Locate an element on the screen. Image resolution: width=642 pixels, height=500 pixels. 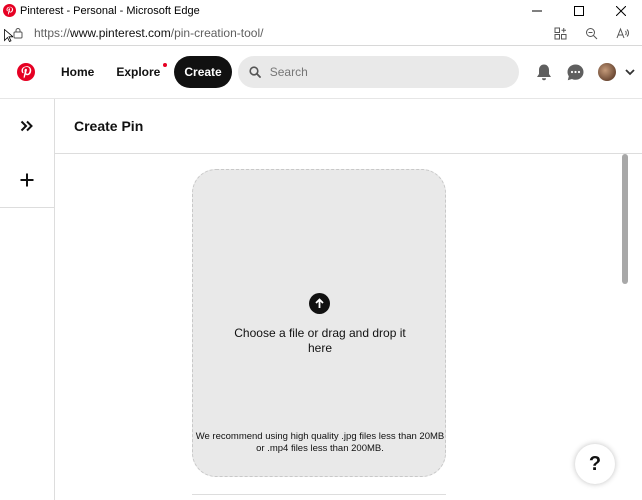
expand-sidebar-button is located at coordinates (27, 126).